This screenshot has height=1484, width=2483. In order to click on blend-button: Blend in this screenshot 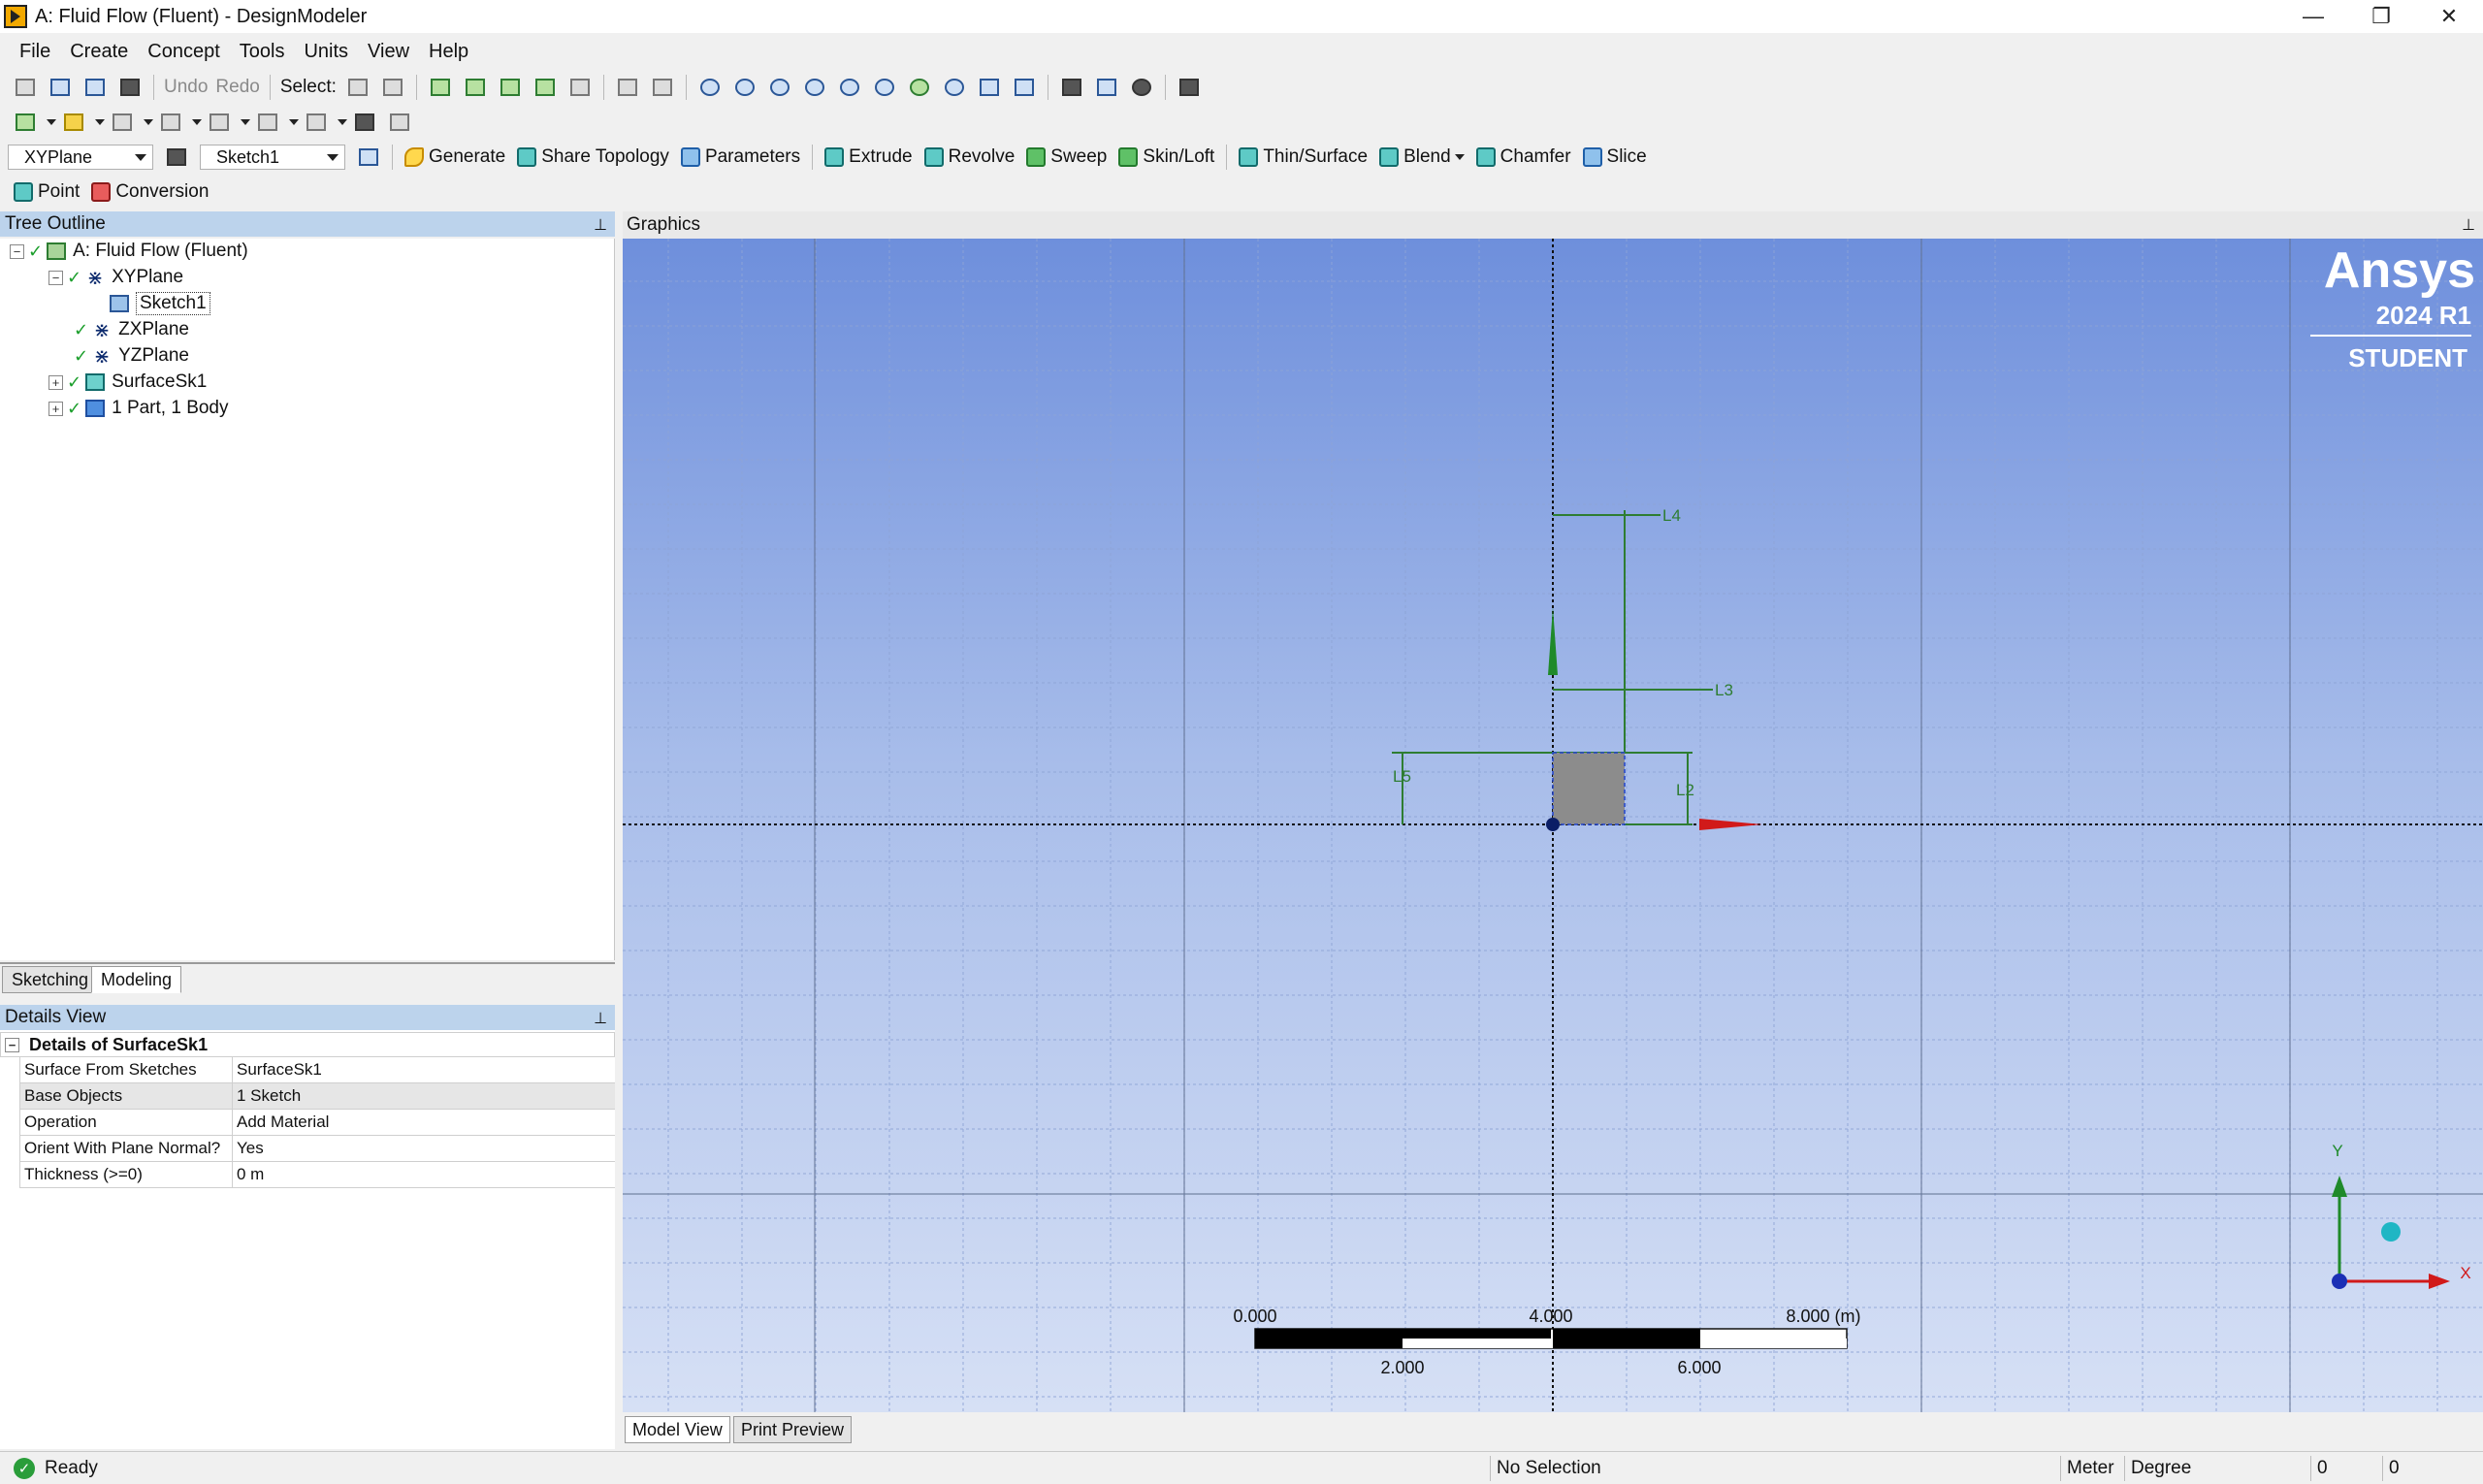, I will do `click(1422, 157)`.